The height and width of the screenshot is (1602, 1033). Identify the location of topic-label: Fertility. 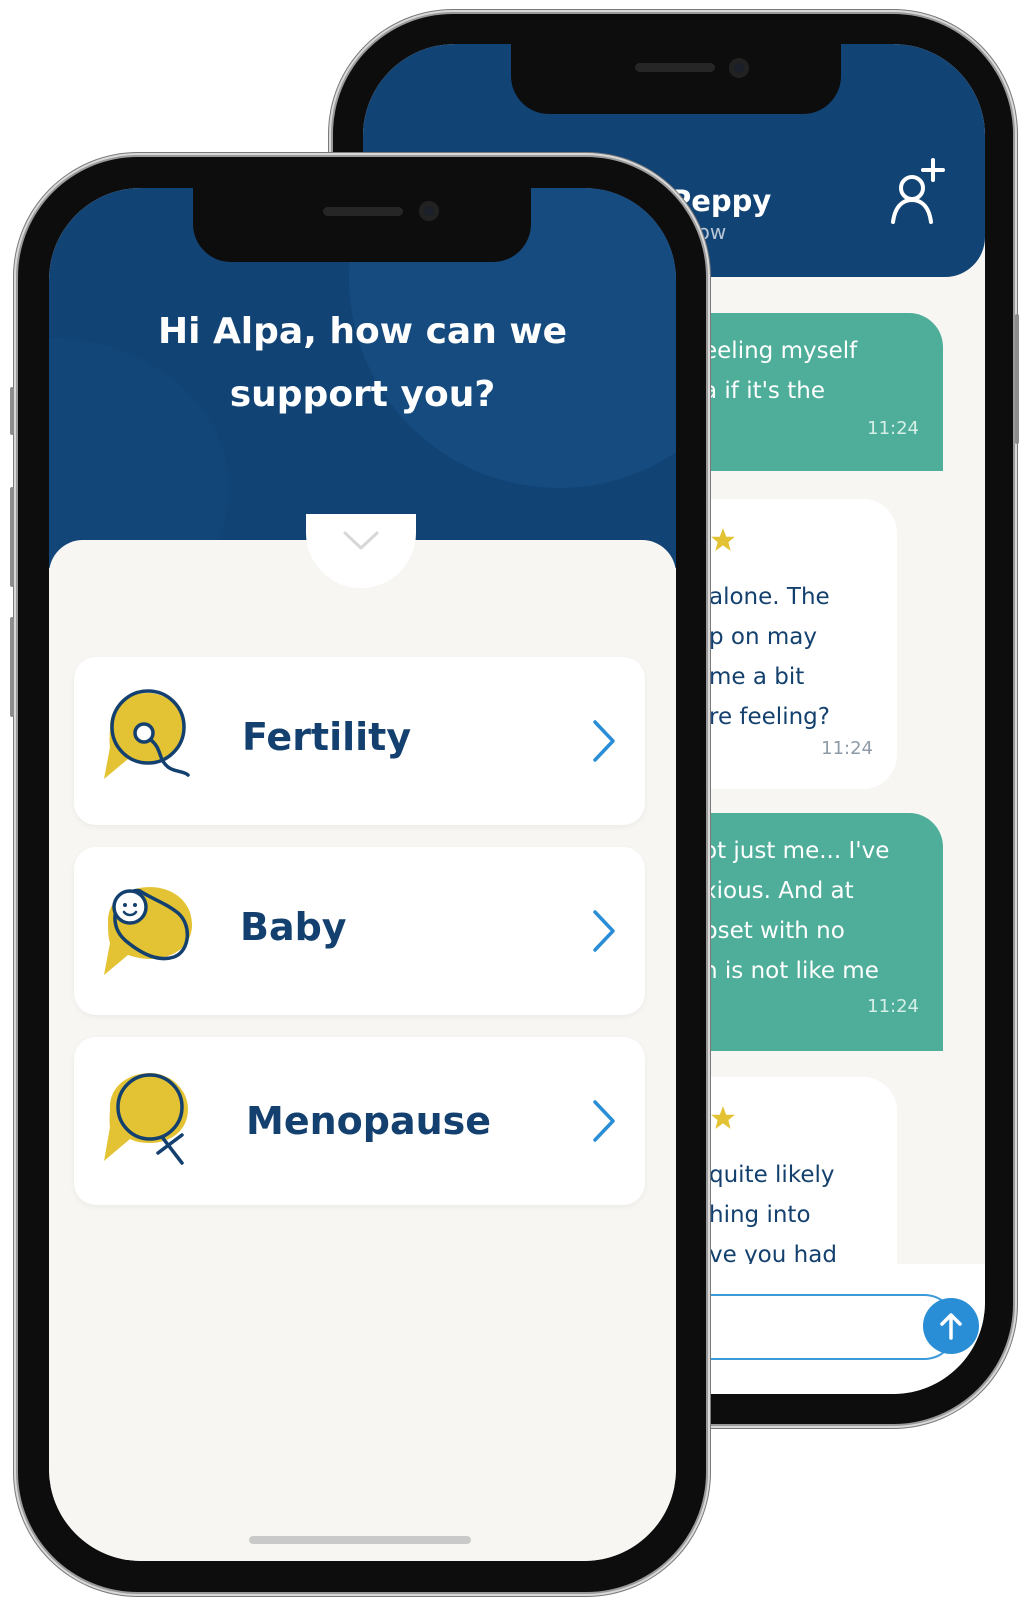
(327, 737).